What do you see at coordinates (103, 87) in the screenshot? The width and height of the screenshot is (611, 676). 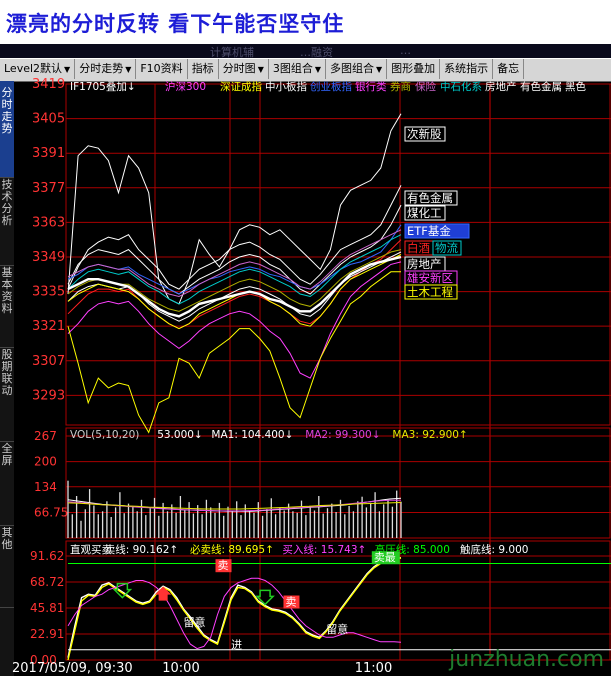 I see `price-header-0: IF1705叠加↓` at bounding box center [103, 87].